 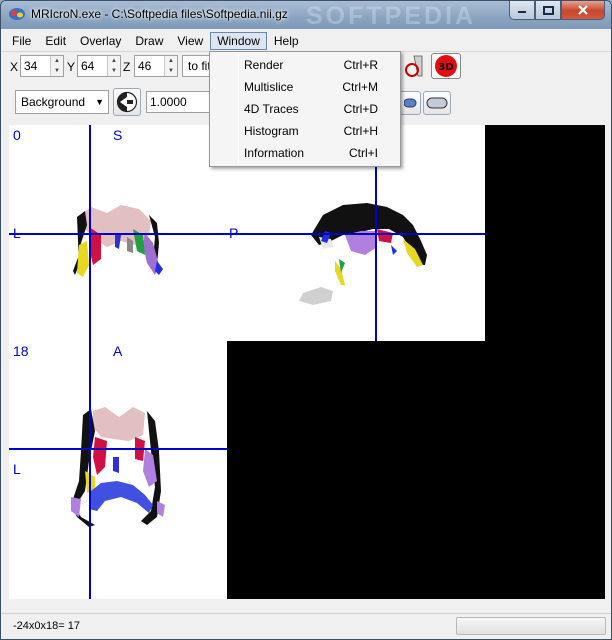 What do you see at coordinates (99, 66) in the screenshot?
I see `y-coordinate-input: 64 ▲ ▼` at bounding box center [99, 66].